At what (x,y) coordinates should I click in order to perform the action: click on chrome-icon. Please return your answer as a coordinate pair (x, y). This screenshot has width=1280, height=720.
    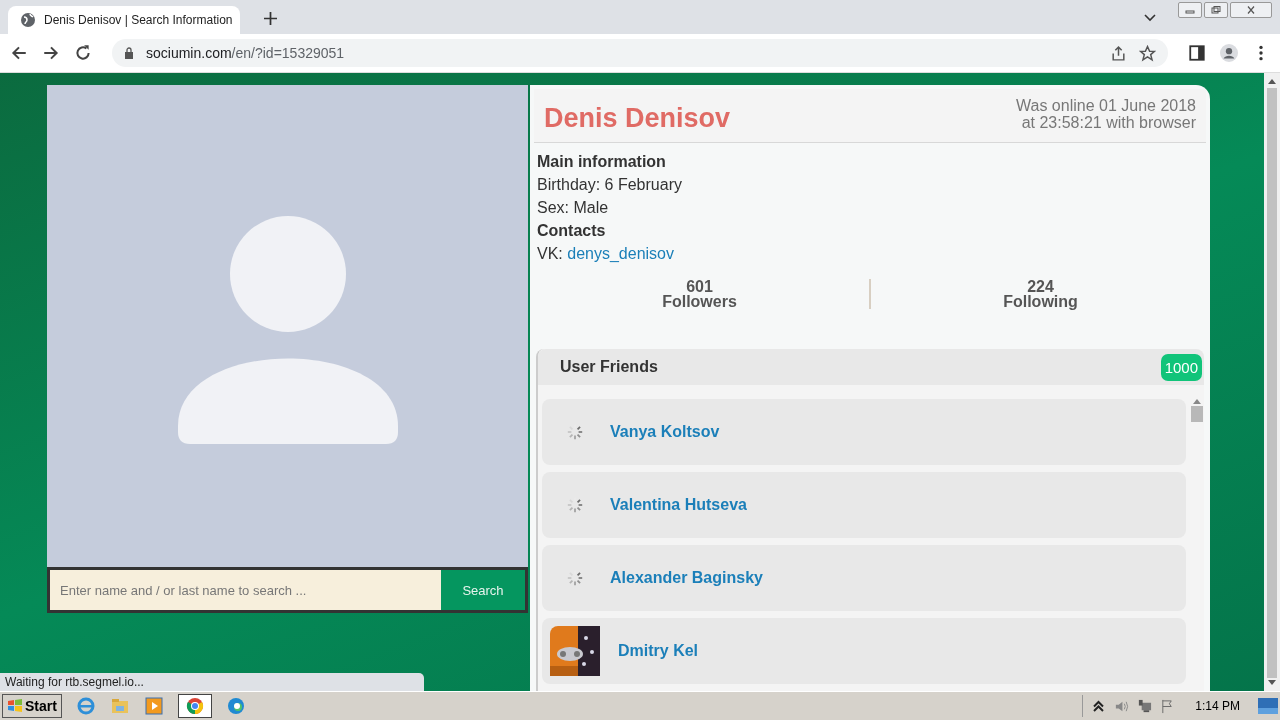
    Looking at the image, I should click on (194, 706).